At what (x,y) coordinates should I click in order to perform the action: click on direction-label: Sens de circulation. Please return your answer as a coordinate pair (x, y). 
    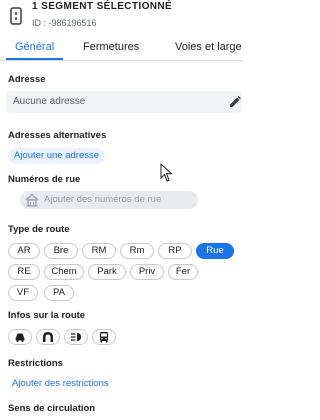
    Looking at the image, I should click on (52, 408).